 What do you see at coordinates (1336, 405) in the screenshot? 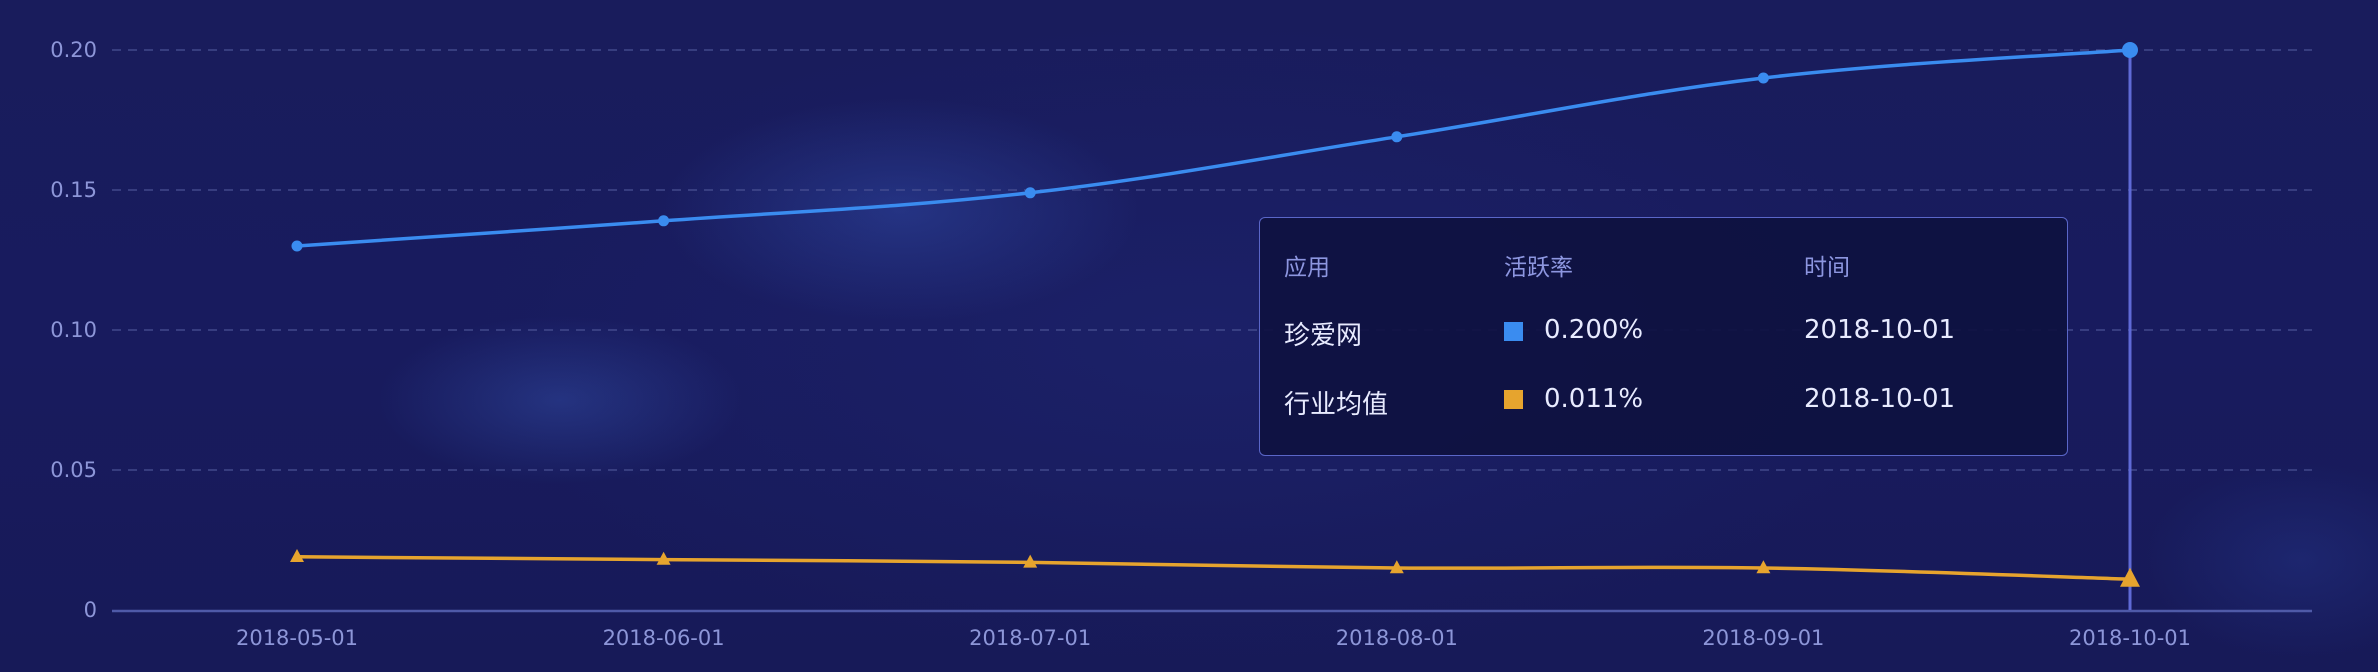
I see `tooltip-row-app: 行业均值` at bounding box center [1336, 405].